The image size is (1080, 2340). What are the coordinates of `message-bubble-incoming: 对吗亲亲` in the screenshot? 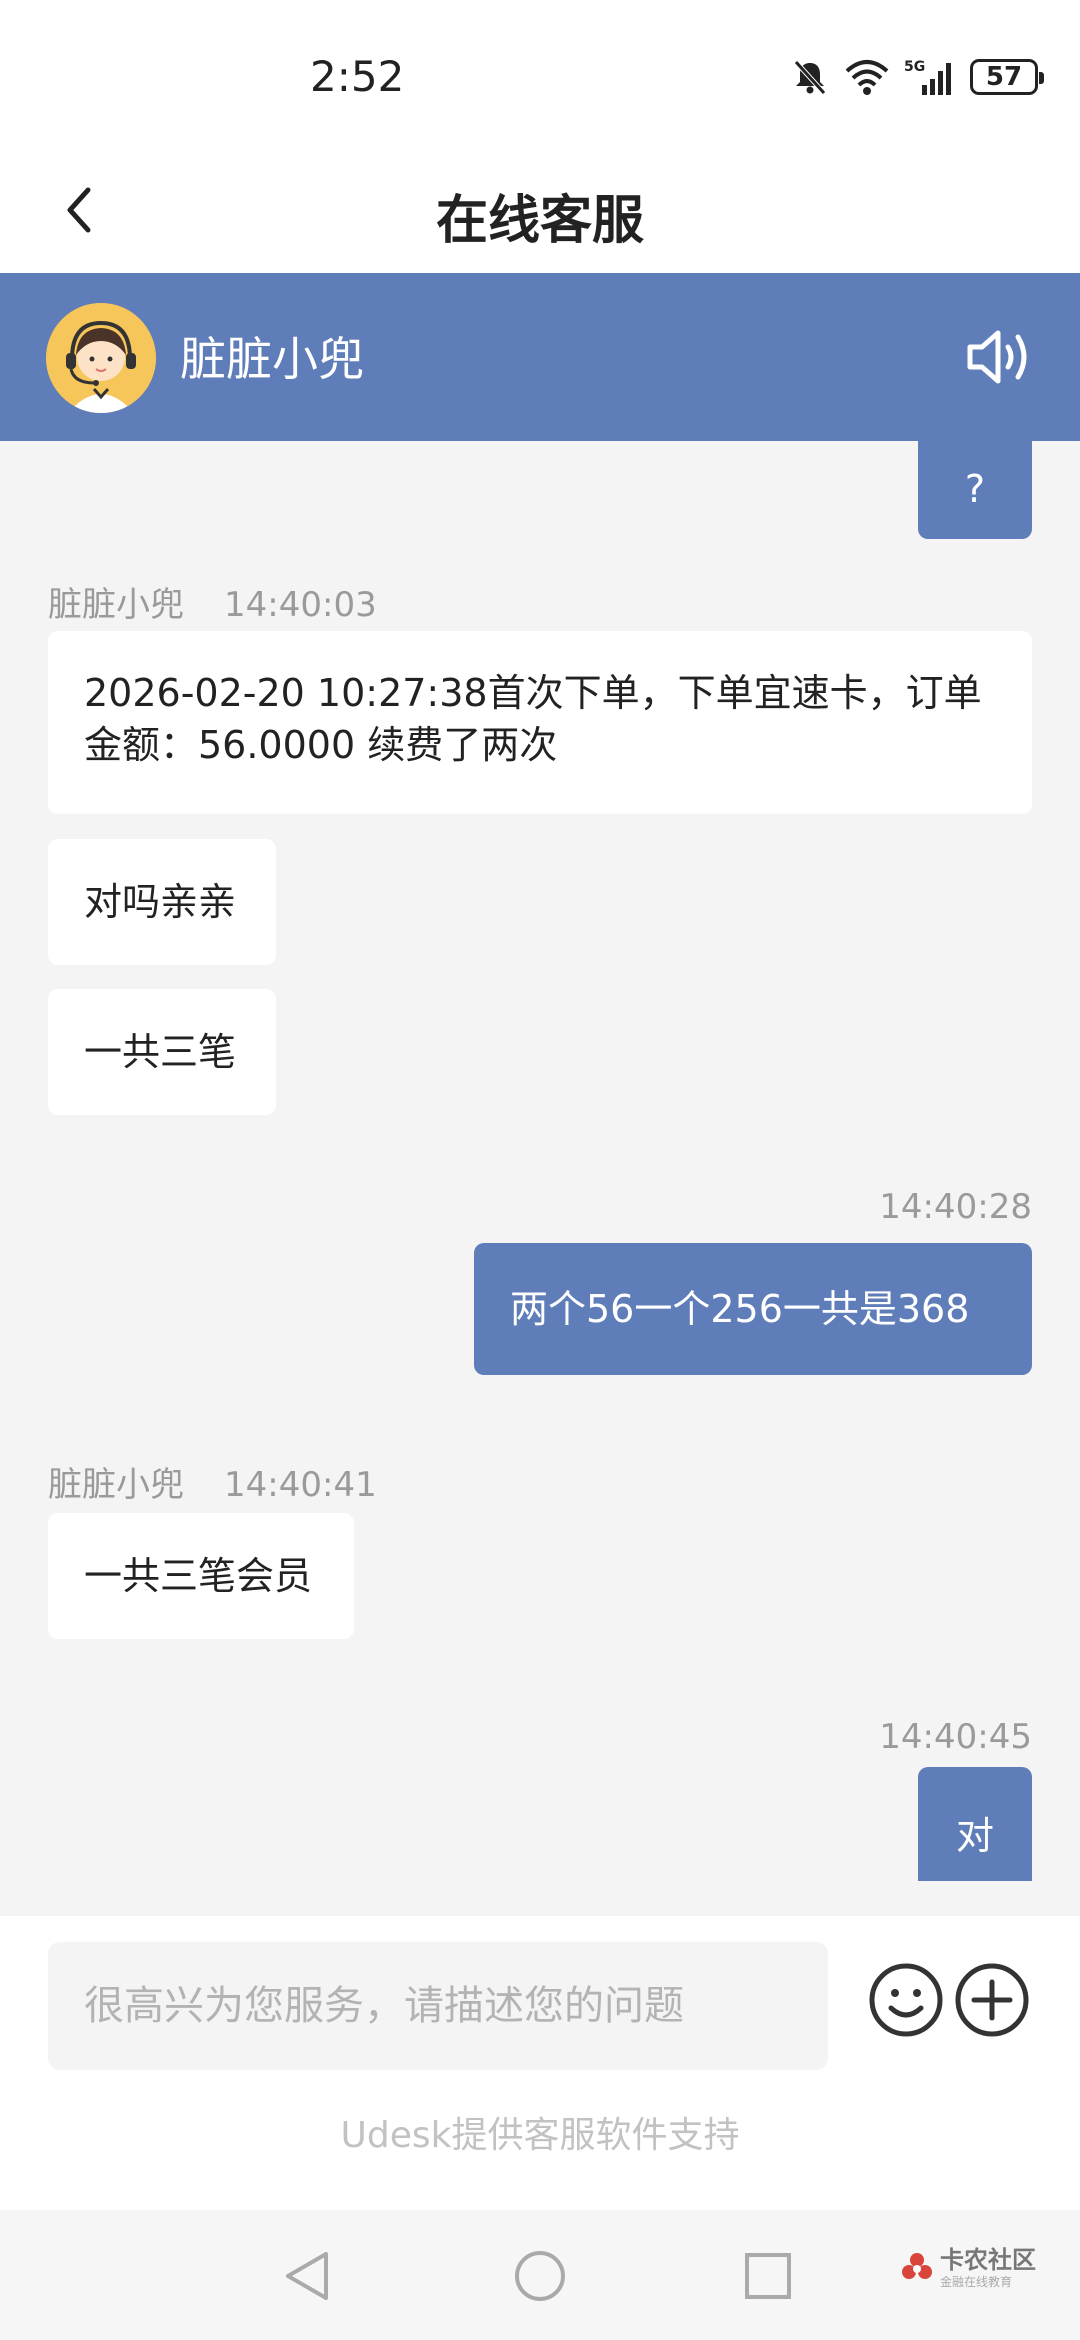 It's located at (162, 902).